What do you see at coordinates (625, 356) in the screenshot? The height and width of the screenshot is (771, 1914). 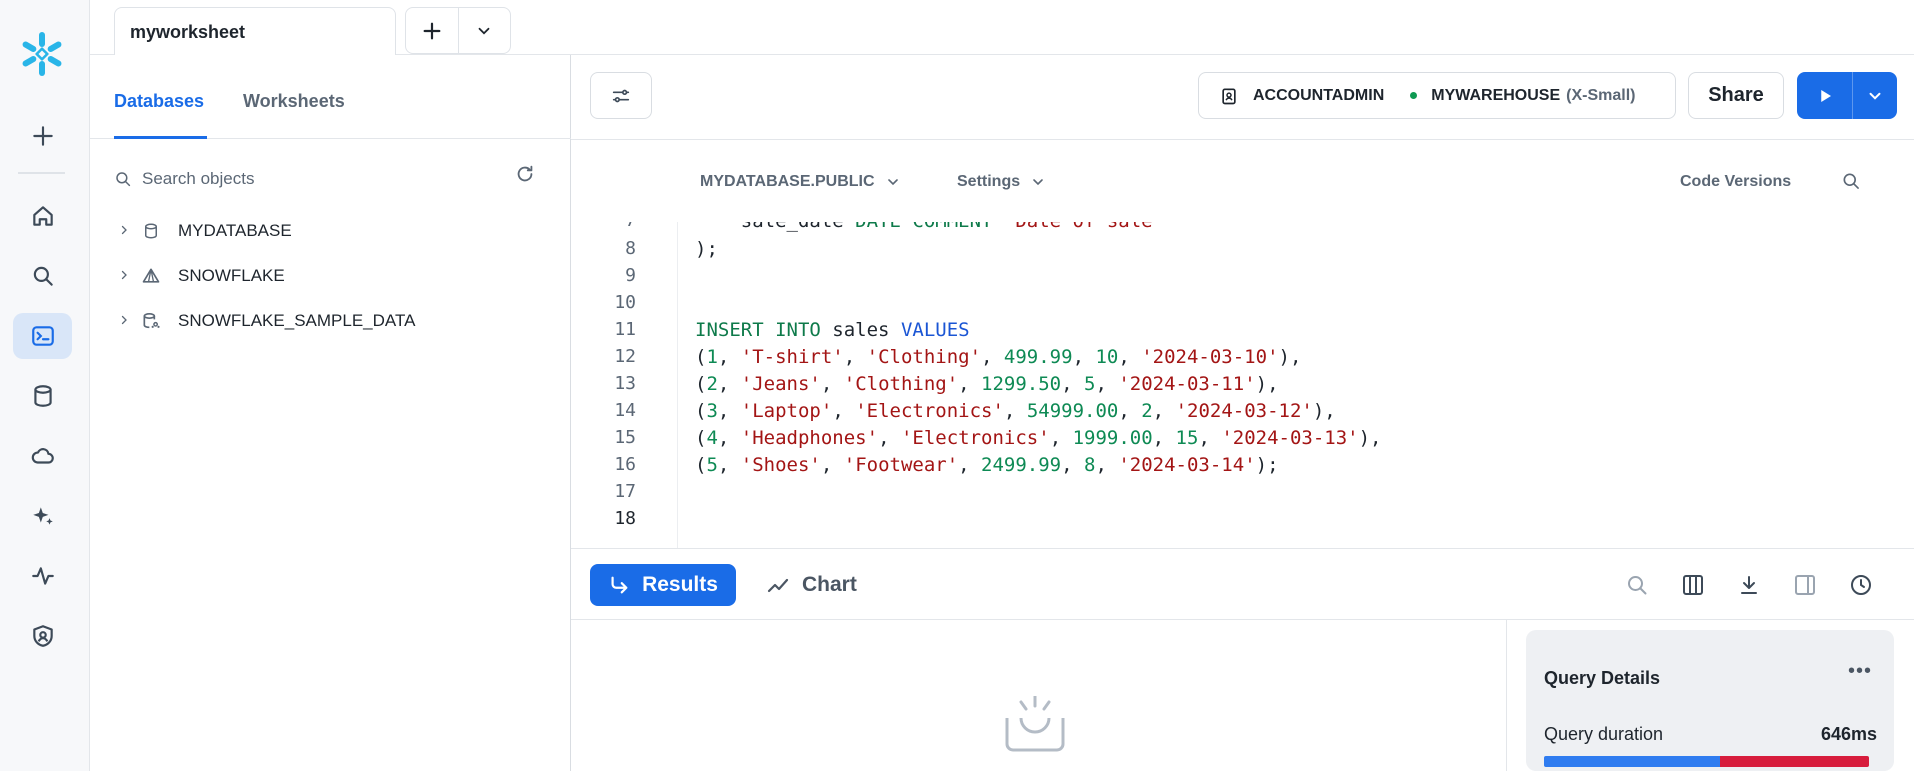 I see `line-number: 12` at bounding box center [625, 356].